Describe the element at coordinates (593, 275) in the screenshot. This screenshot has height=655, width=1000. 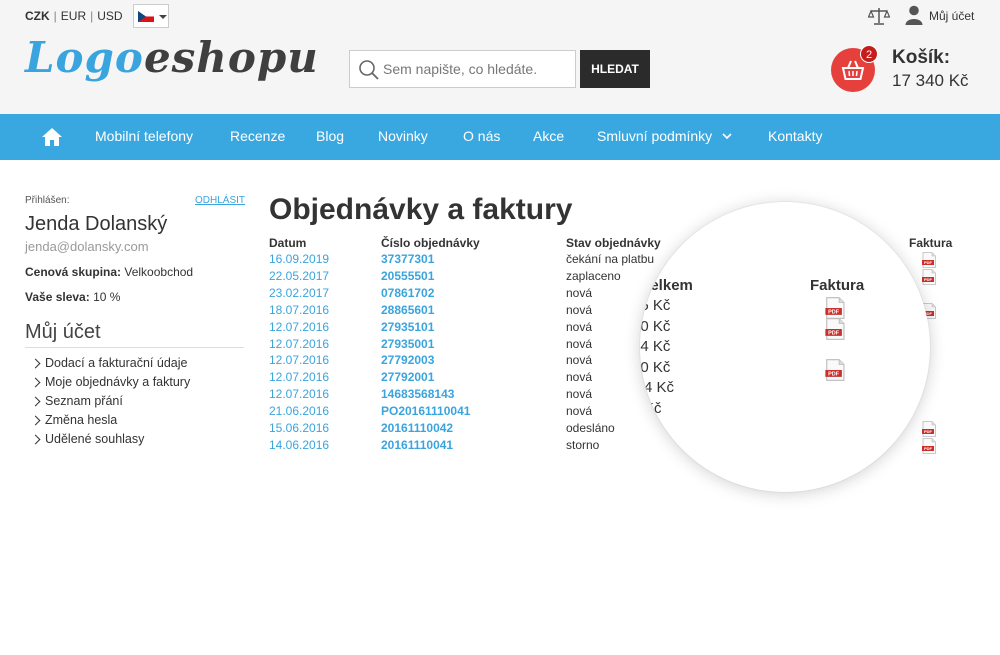
I see `order-status: zaplaceno` at that location.